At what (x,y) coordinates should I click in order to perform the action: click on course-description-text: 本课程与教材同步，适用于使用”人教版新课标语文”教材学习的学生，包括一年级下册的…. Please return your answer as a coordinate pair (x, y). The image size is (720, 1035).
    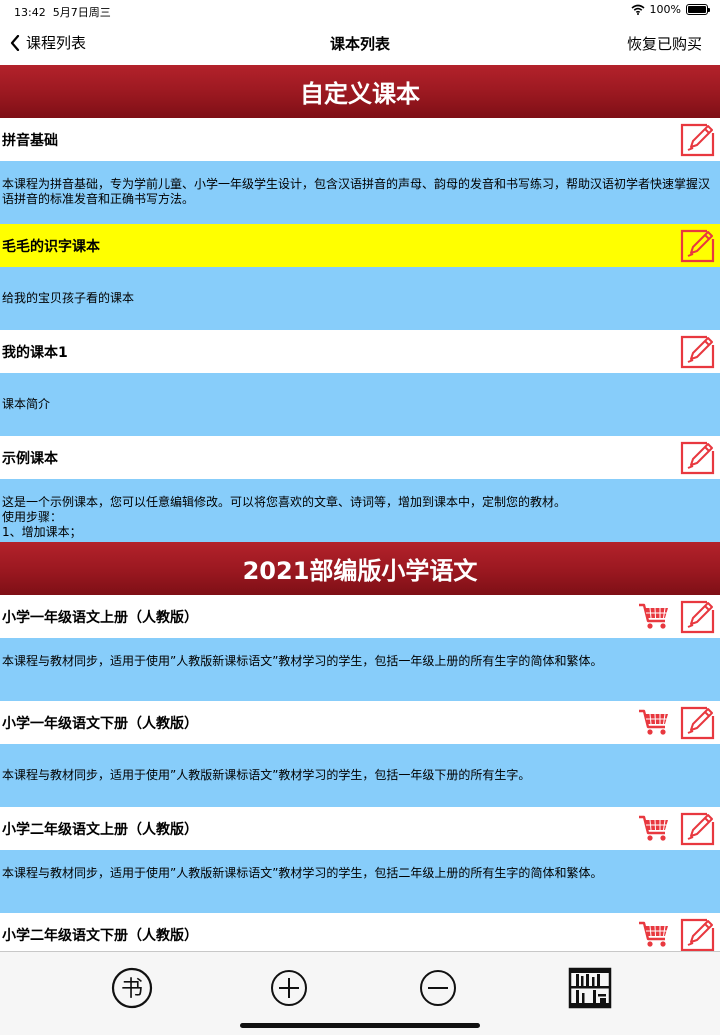
    Looking at the image, I should click on (266, 775).